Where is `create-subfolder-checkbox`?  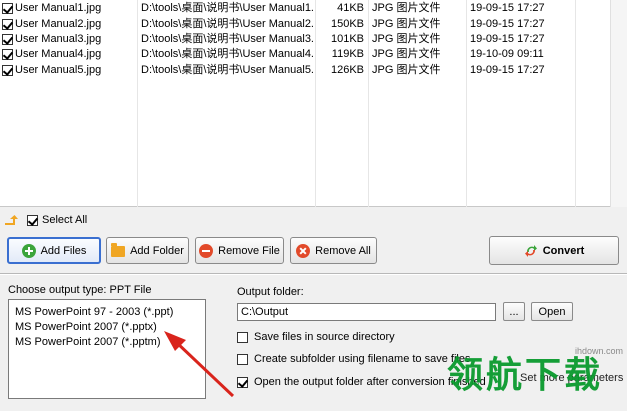
create-subfolder-checkbox is located at coordinates (242, 359).